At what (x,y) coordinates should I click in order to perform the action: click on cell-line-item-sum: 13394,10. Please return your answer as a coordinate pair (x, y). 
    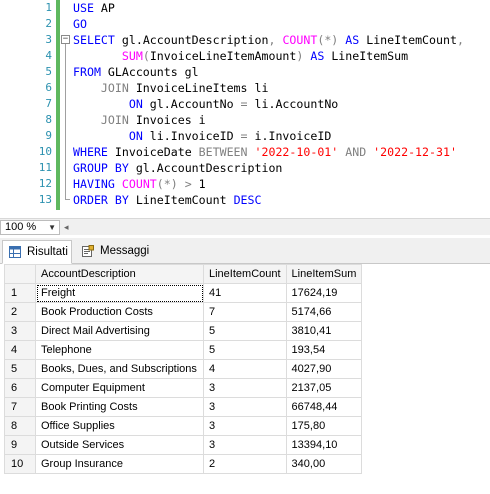
    Looking at the image, I should click on (324, 445).